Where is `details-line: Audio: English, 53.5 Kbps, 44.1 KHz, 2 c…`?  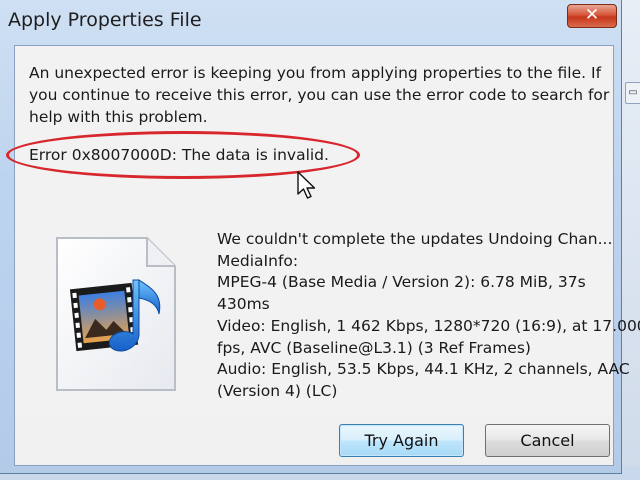
details-line: Audio: English, 53.5 Kbps, 44.1 KHz, 2 c… is located at coordinates (423, 369).